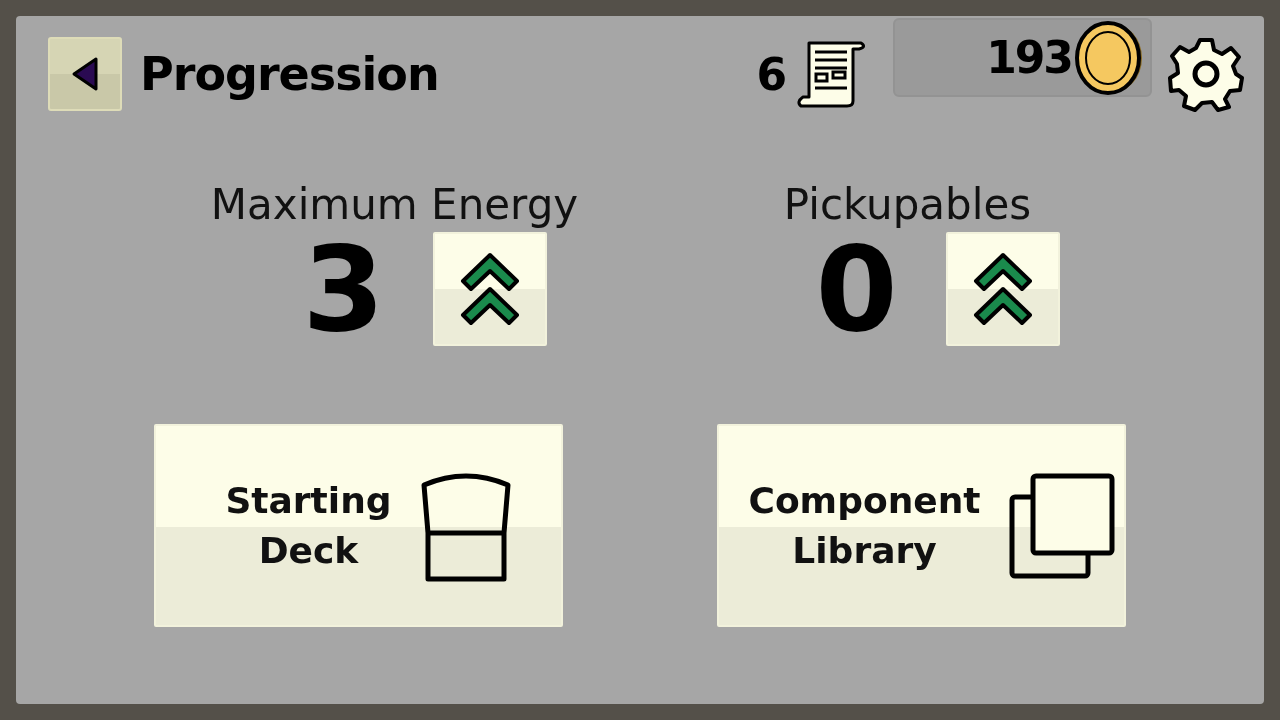 The width and height of the screenshot is (1280, 720). Describe the element at coordinates (358, 526) in the screenshot. I see `menu-button: Starting Deck` at that location.